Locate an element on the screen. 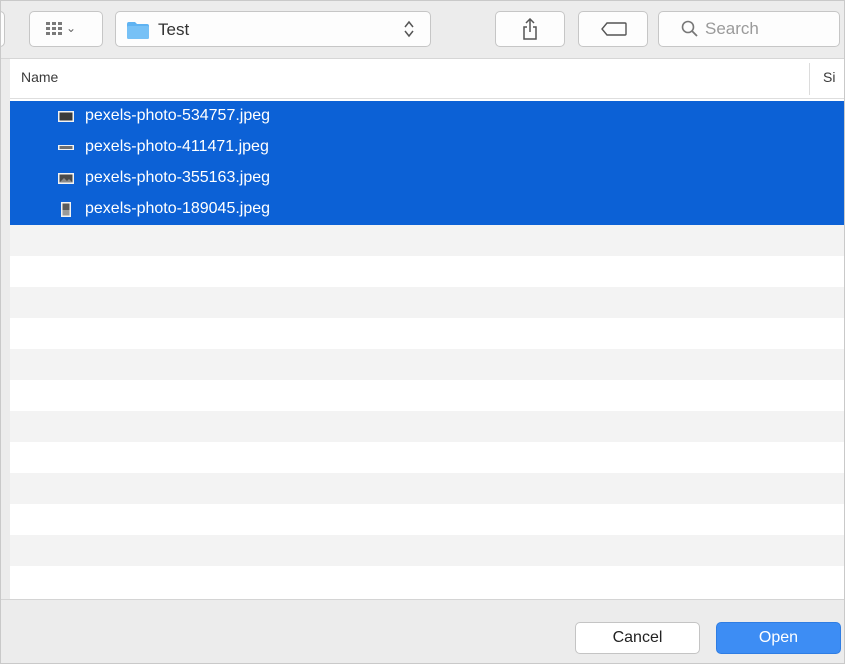 The image size is (845, 664). file-row: pexels-photo-355163.jpeg is located at coordinates (427, 178).